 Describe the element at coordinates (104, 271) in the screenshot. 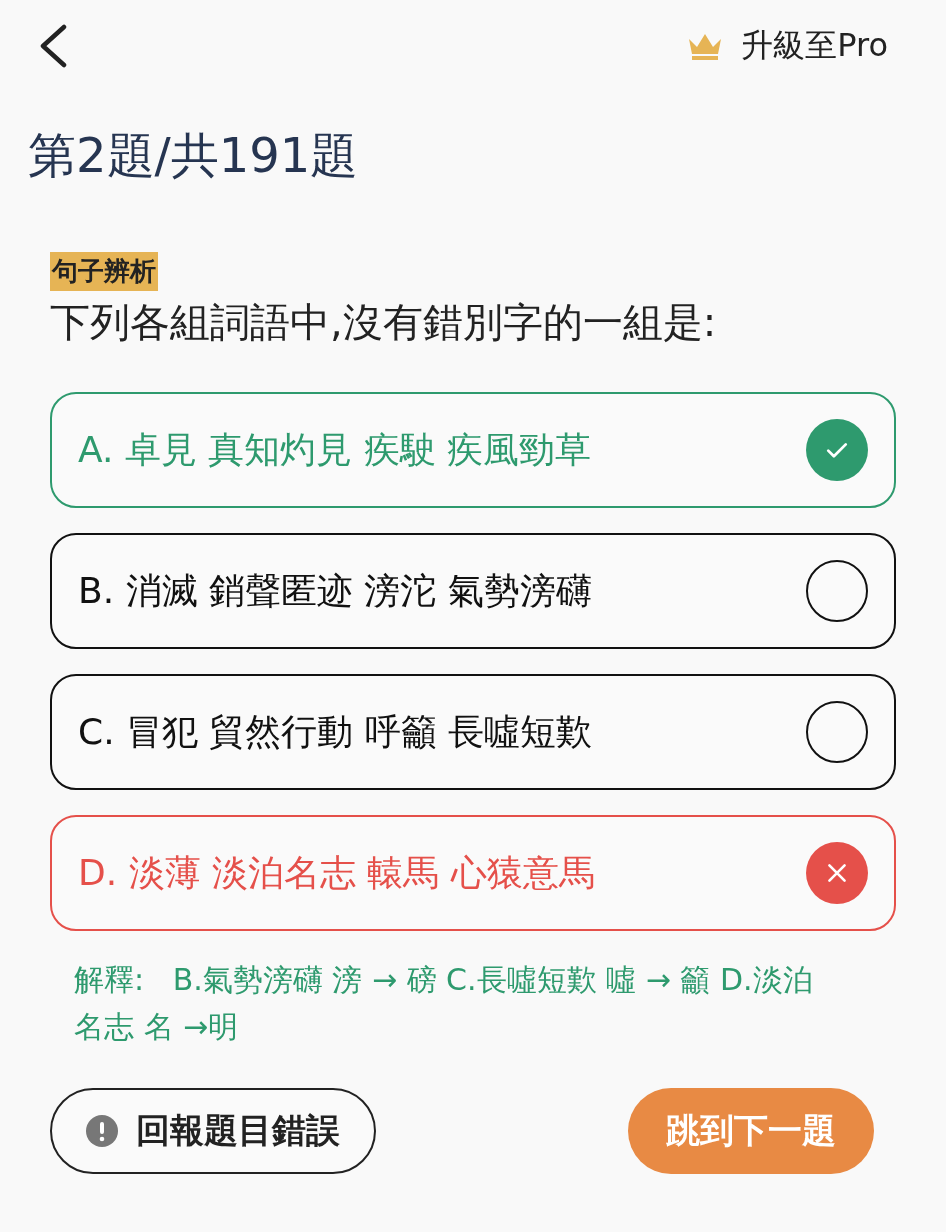

I see `category-tag: 句子辨析` at that location.